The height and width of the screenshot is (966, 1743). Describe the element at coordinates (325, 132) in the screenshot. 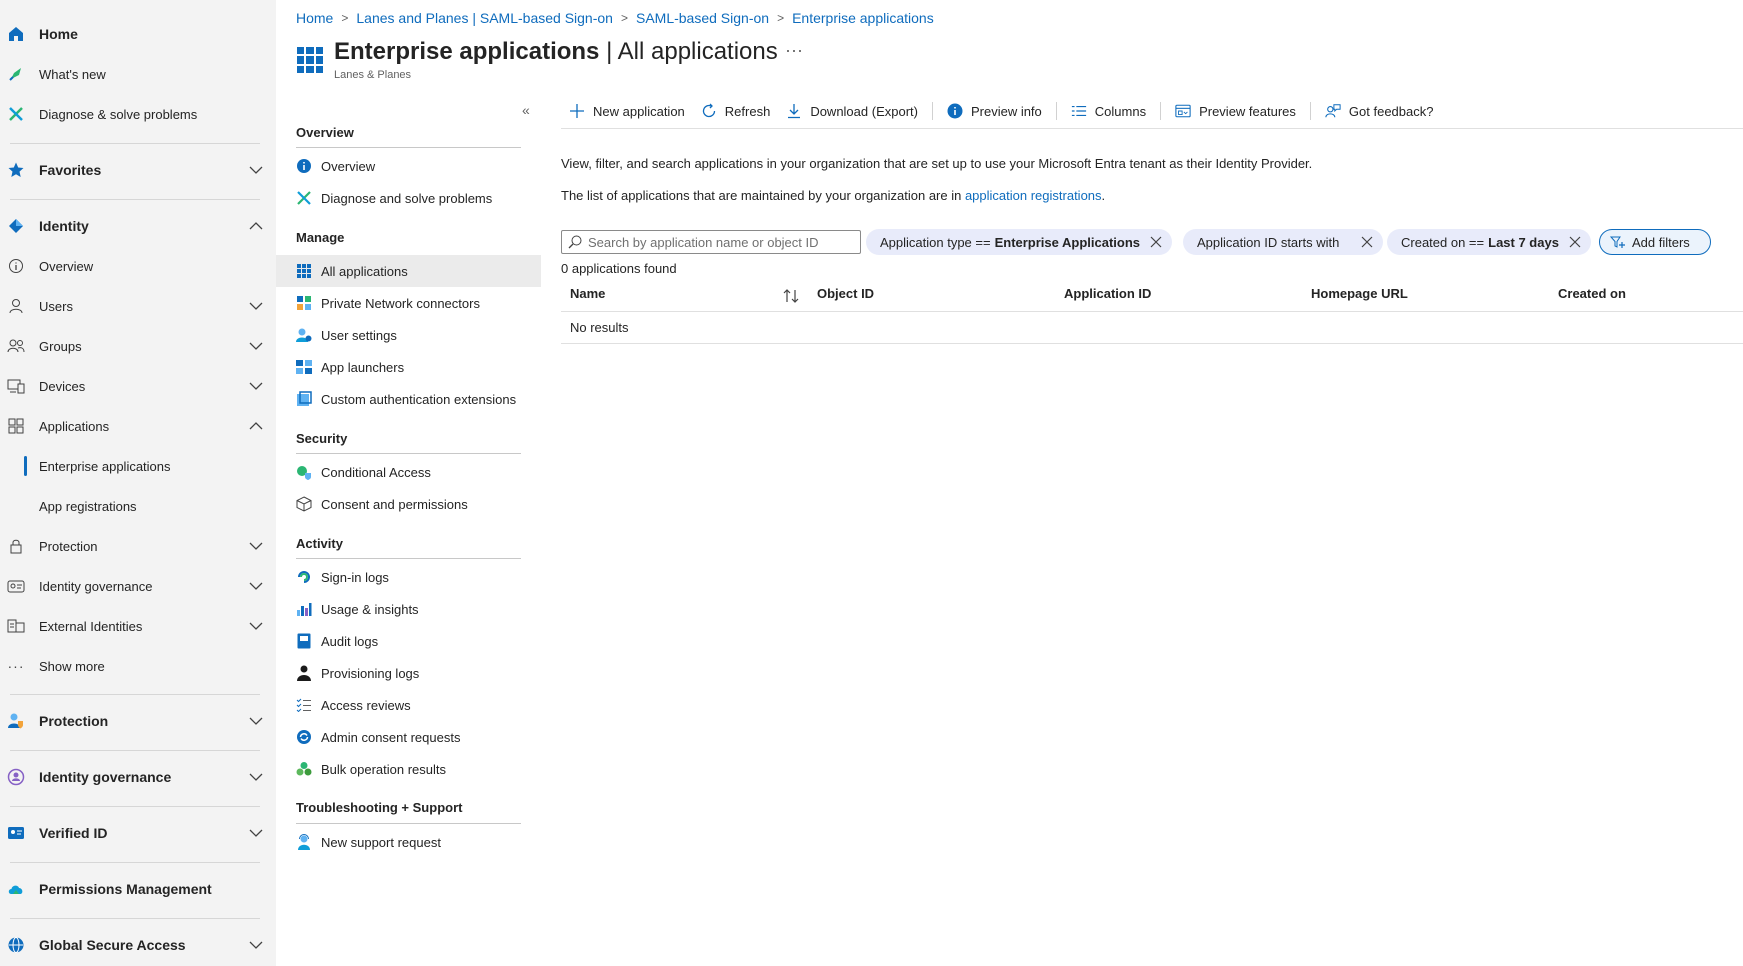

I see `menu-section-overview: Overview` at that location.